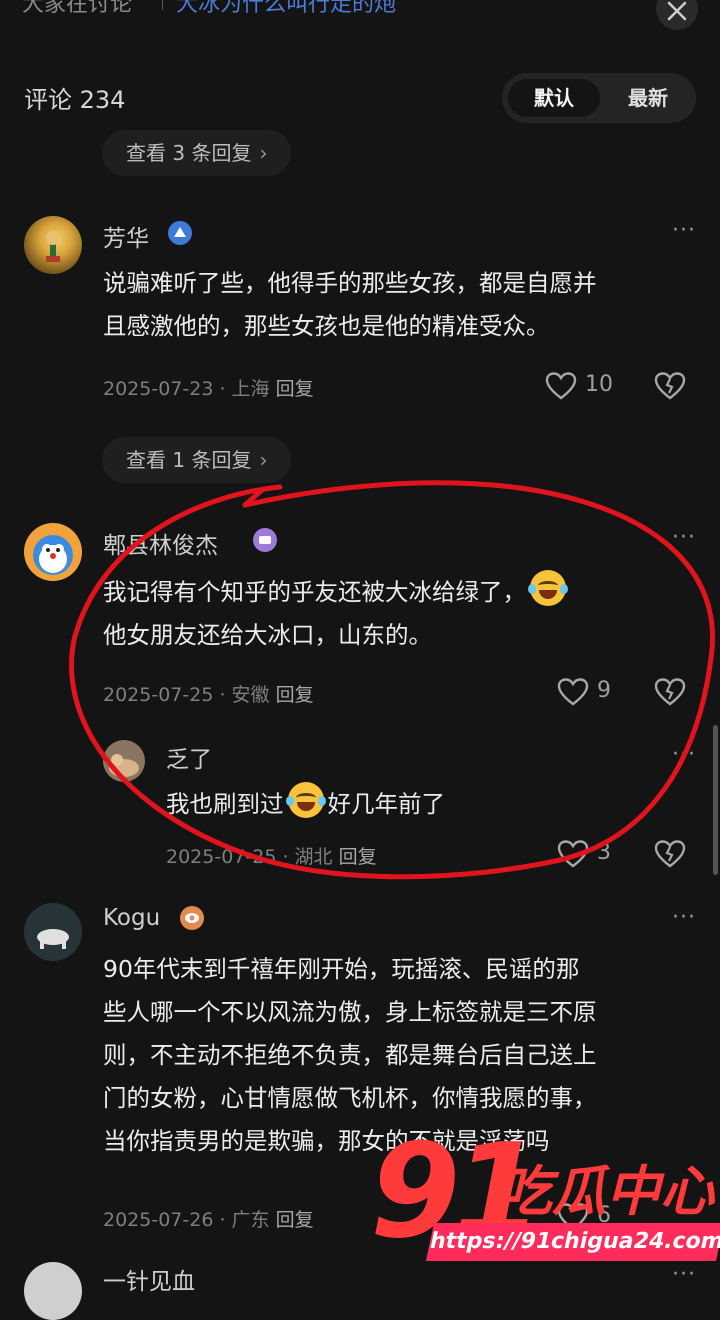 The width and height of the screenshot is (720, 1320). I want to click on like-count: 9, so click(604, 690).